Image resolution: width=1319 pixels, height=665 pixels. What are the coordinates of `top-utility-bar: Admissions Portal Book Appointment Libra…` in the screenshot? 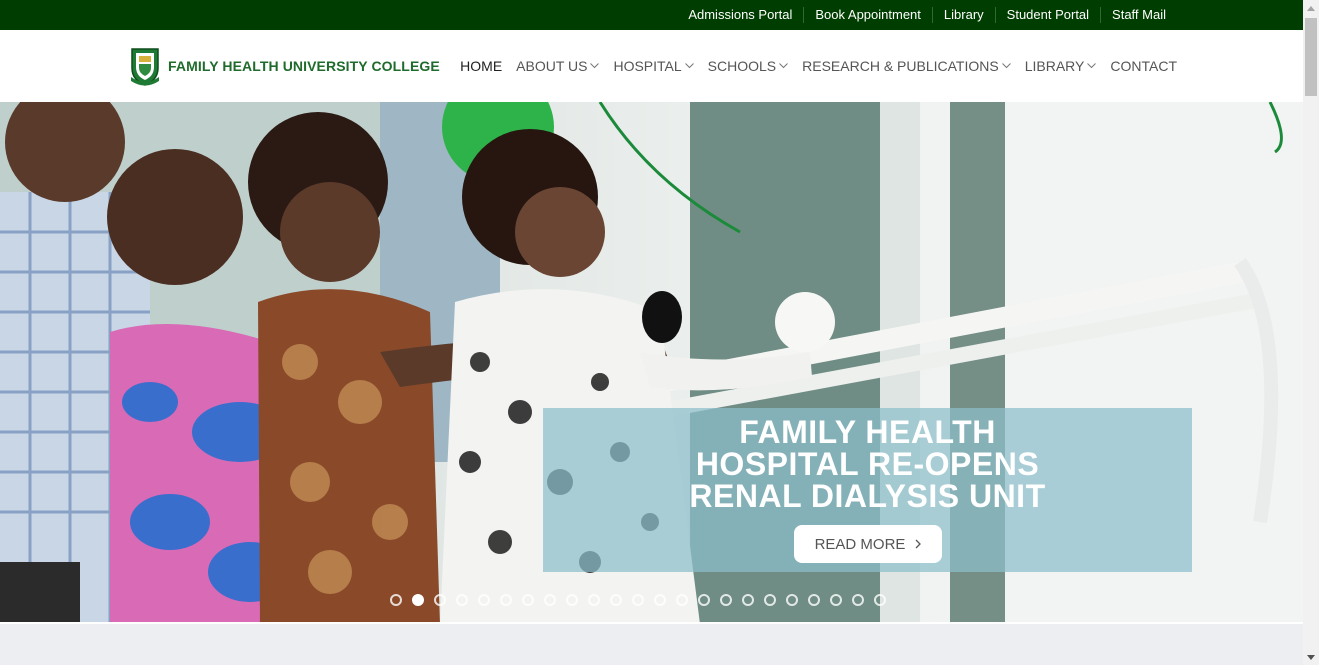 It's located at (651, 15).